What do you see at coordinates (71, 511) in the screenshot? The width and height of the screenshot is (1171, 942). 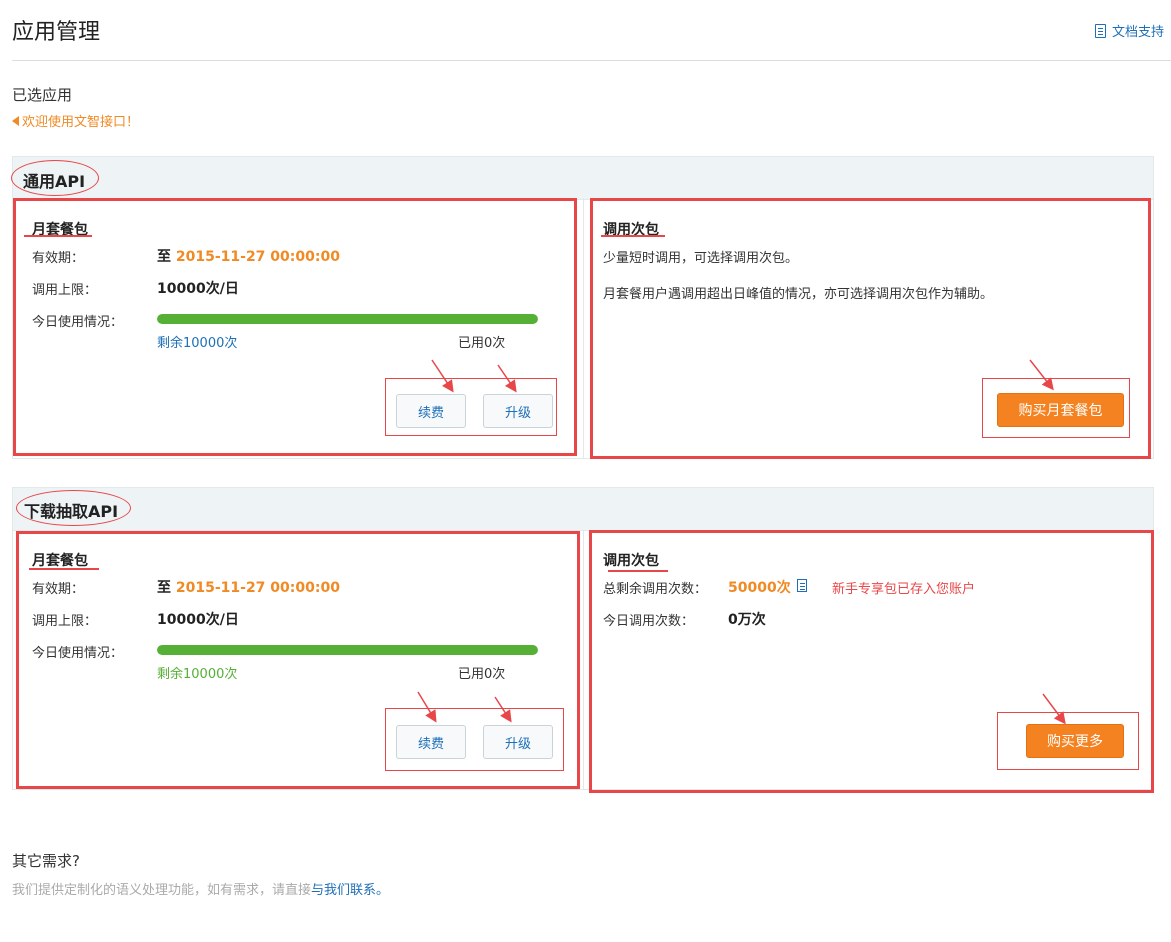 I see `section-title: 下载抽取API` at bounding box center [71, 511].